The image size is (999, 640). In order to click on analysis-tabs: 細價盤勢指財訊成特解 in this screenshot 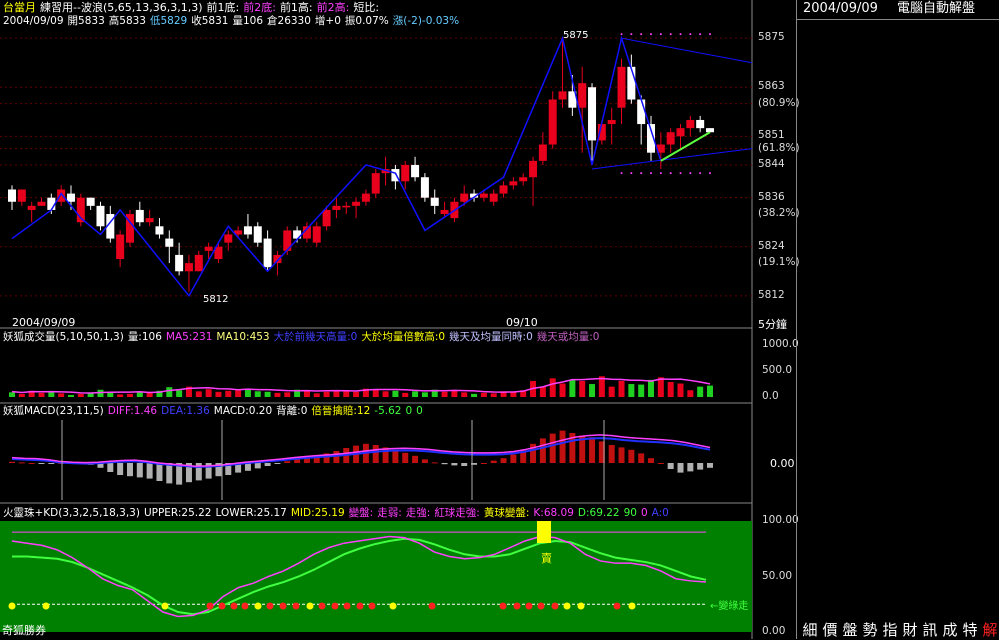, I will do `click(899, 629)`.